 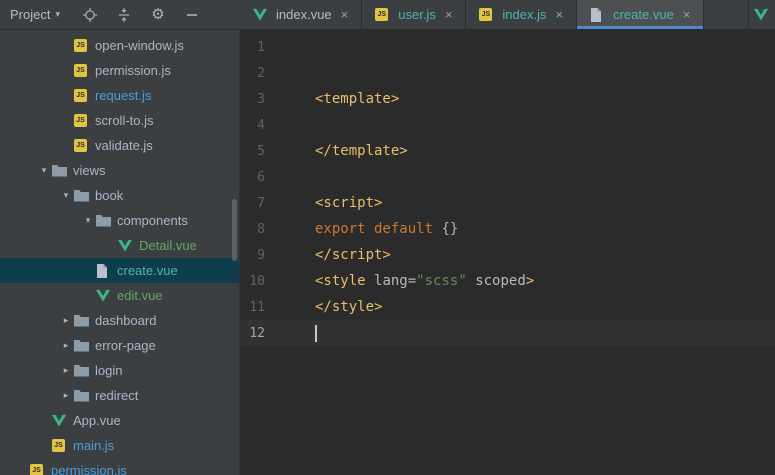 I want to click on tree-item-create.vue: create.vue, so click(x=119, y=270).